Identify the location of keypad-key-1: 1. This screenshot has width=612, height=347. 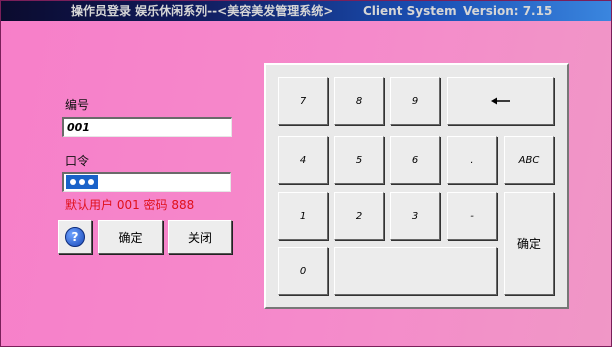
(303, 216).